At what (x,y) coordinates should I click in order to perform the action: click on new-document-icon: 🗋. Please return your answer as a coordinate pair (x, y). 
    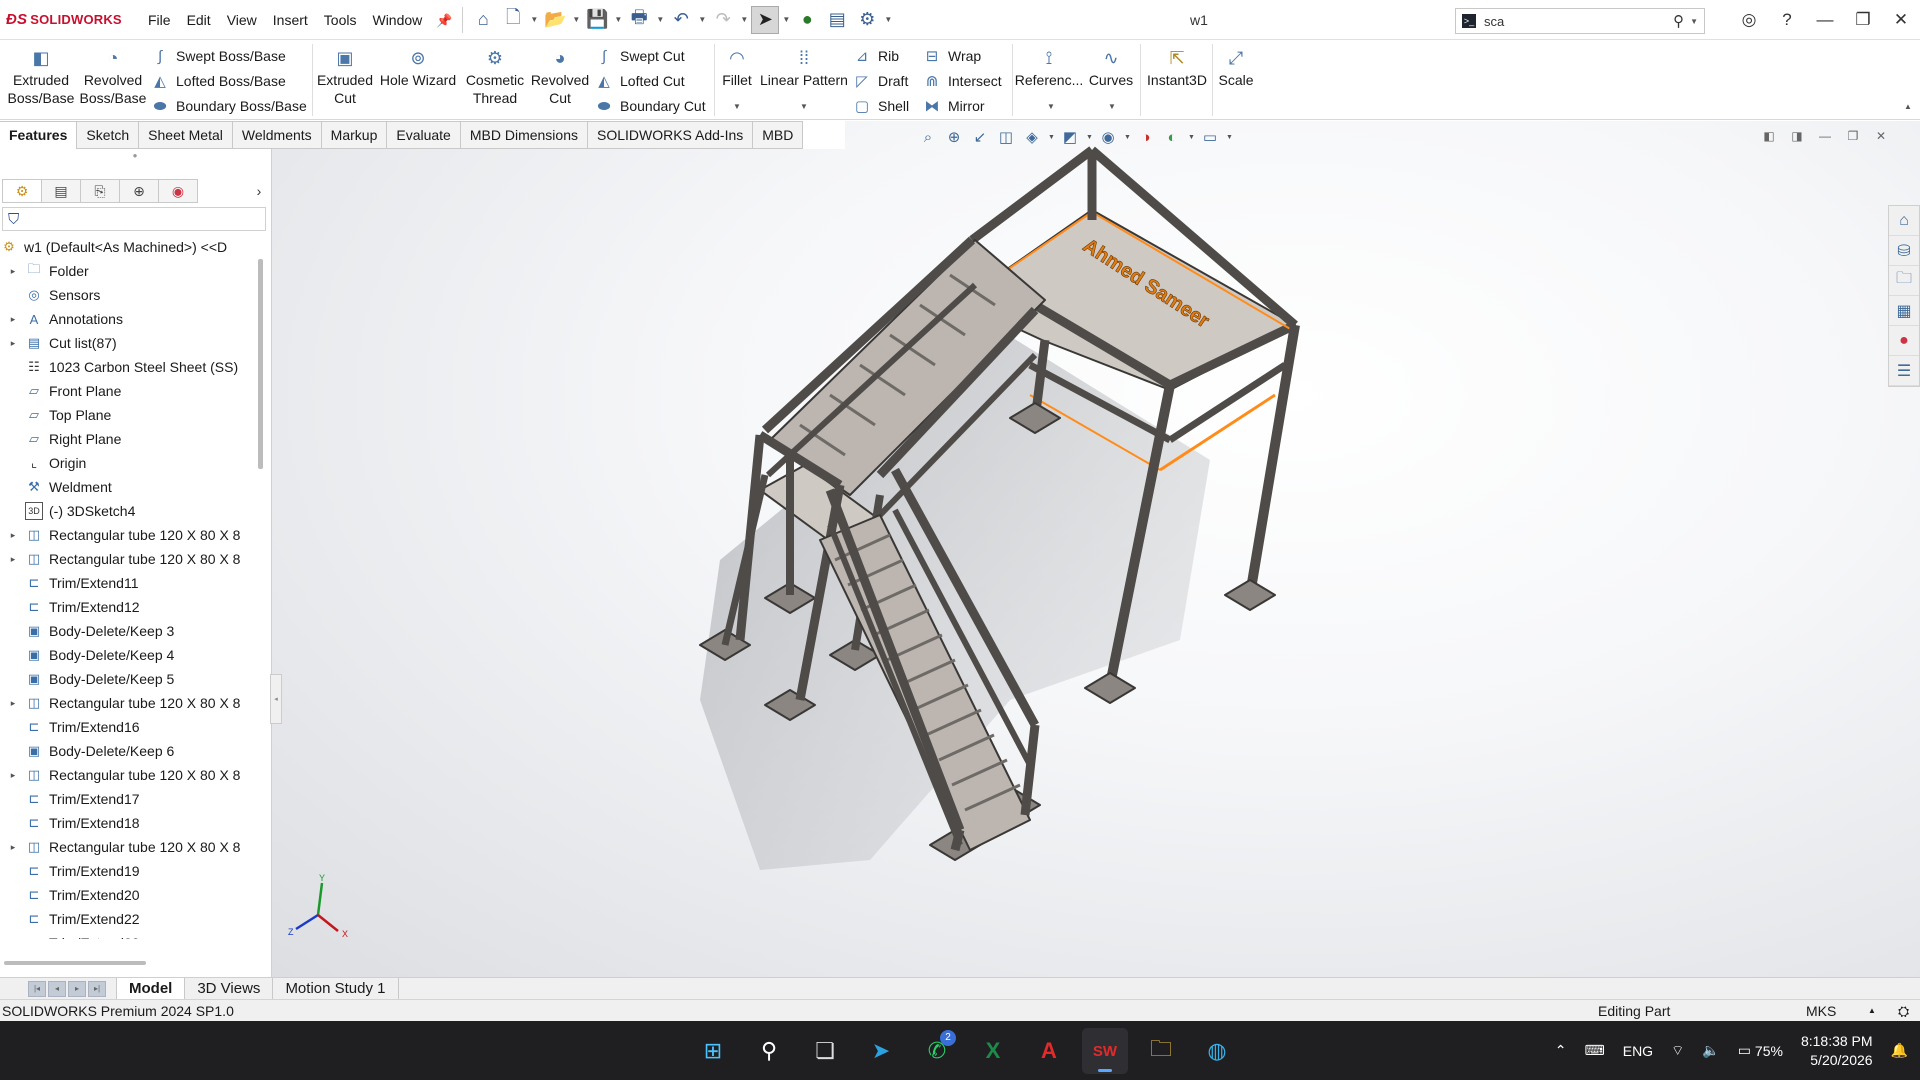
    Looking at the image, I should click on (513, 20).